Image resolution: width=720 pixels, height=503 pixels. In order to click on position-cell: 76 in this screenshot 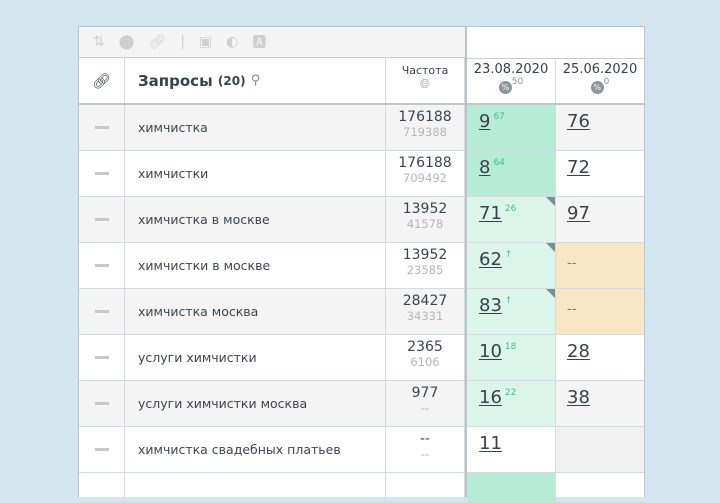, I will do `click(600, 127)`.